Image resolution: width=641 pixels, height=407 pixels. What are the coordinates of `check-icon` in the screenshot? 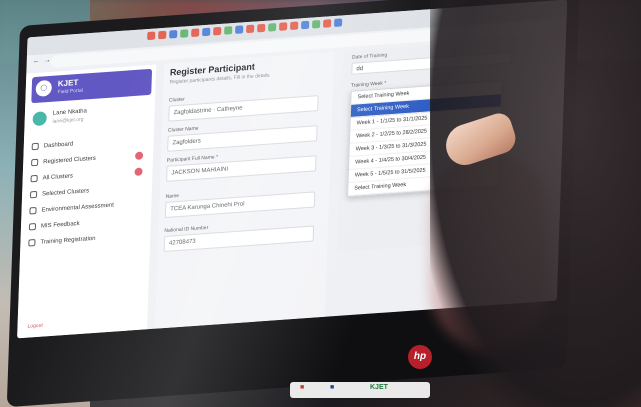 It's located at (33, 194).